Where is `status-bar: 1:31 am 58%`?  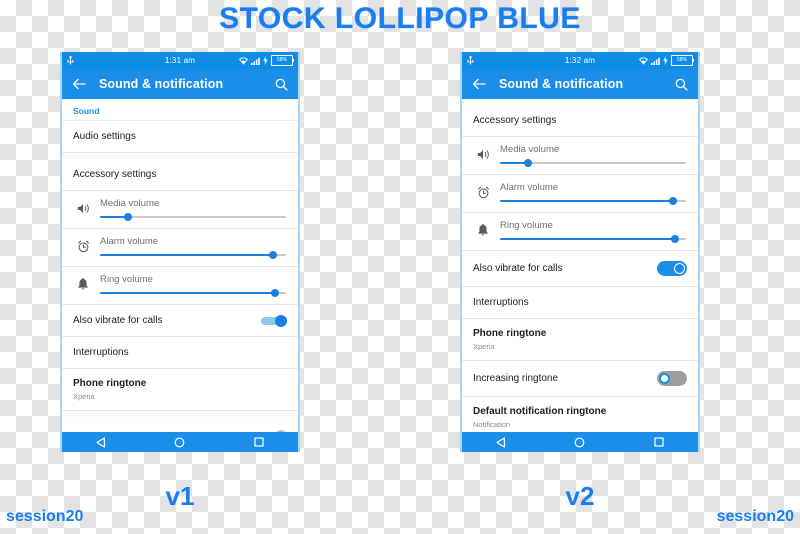
status-bar: 1:31 am 58% is located at coordinates (180, 60).